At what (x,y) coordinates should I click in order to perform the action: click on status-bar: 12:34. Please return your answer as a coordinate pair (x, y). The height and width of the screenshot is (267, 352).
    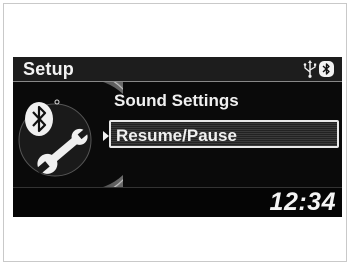
    Looking at the image, I should click on (177, 202).